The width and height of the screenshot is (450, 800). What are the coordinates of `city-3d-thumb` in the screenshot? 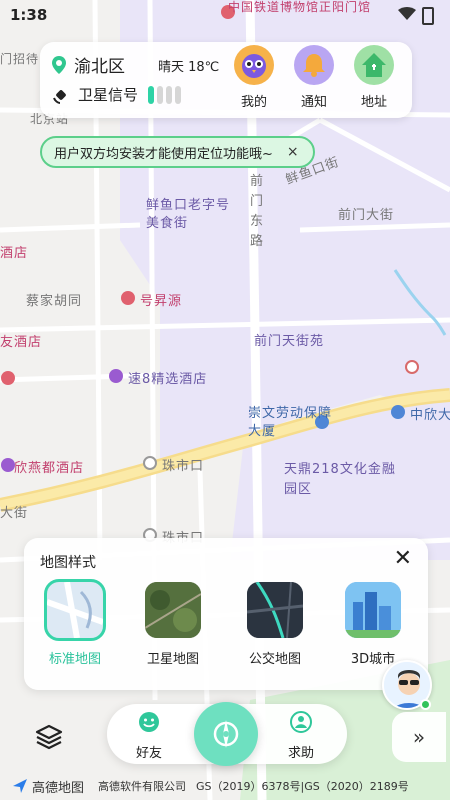 It's located at (373, 610).